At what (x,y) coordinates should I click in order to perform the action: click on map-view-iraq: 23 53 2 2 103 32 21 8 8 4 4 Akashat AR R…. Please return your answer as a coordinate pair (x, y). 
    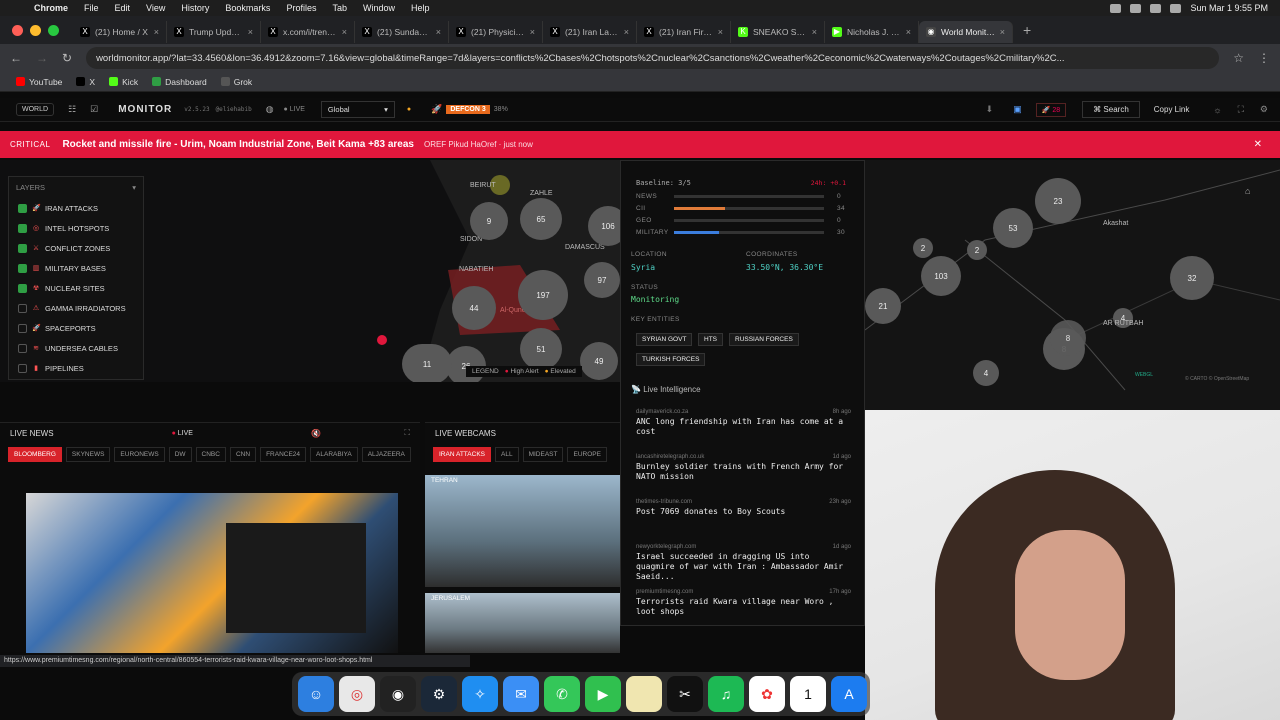
    Looking at the image, I should click on (1072, 285).